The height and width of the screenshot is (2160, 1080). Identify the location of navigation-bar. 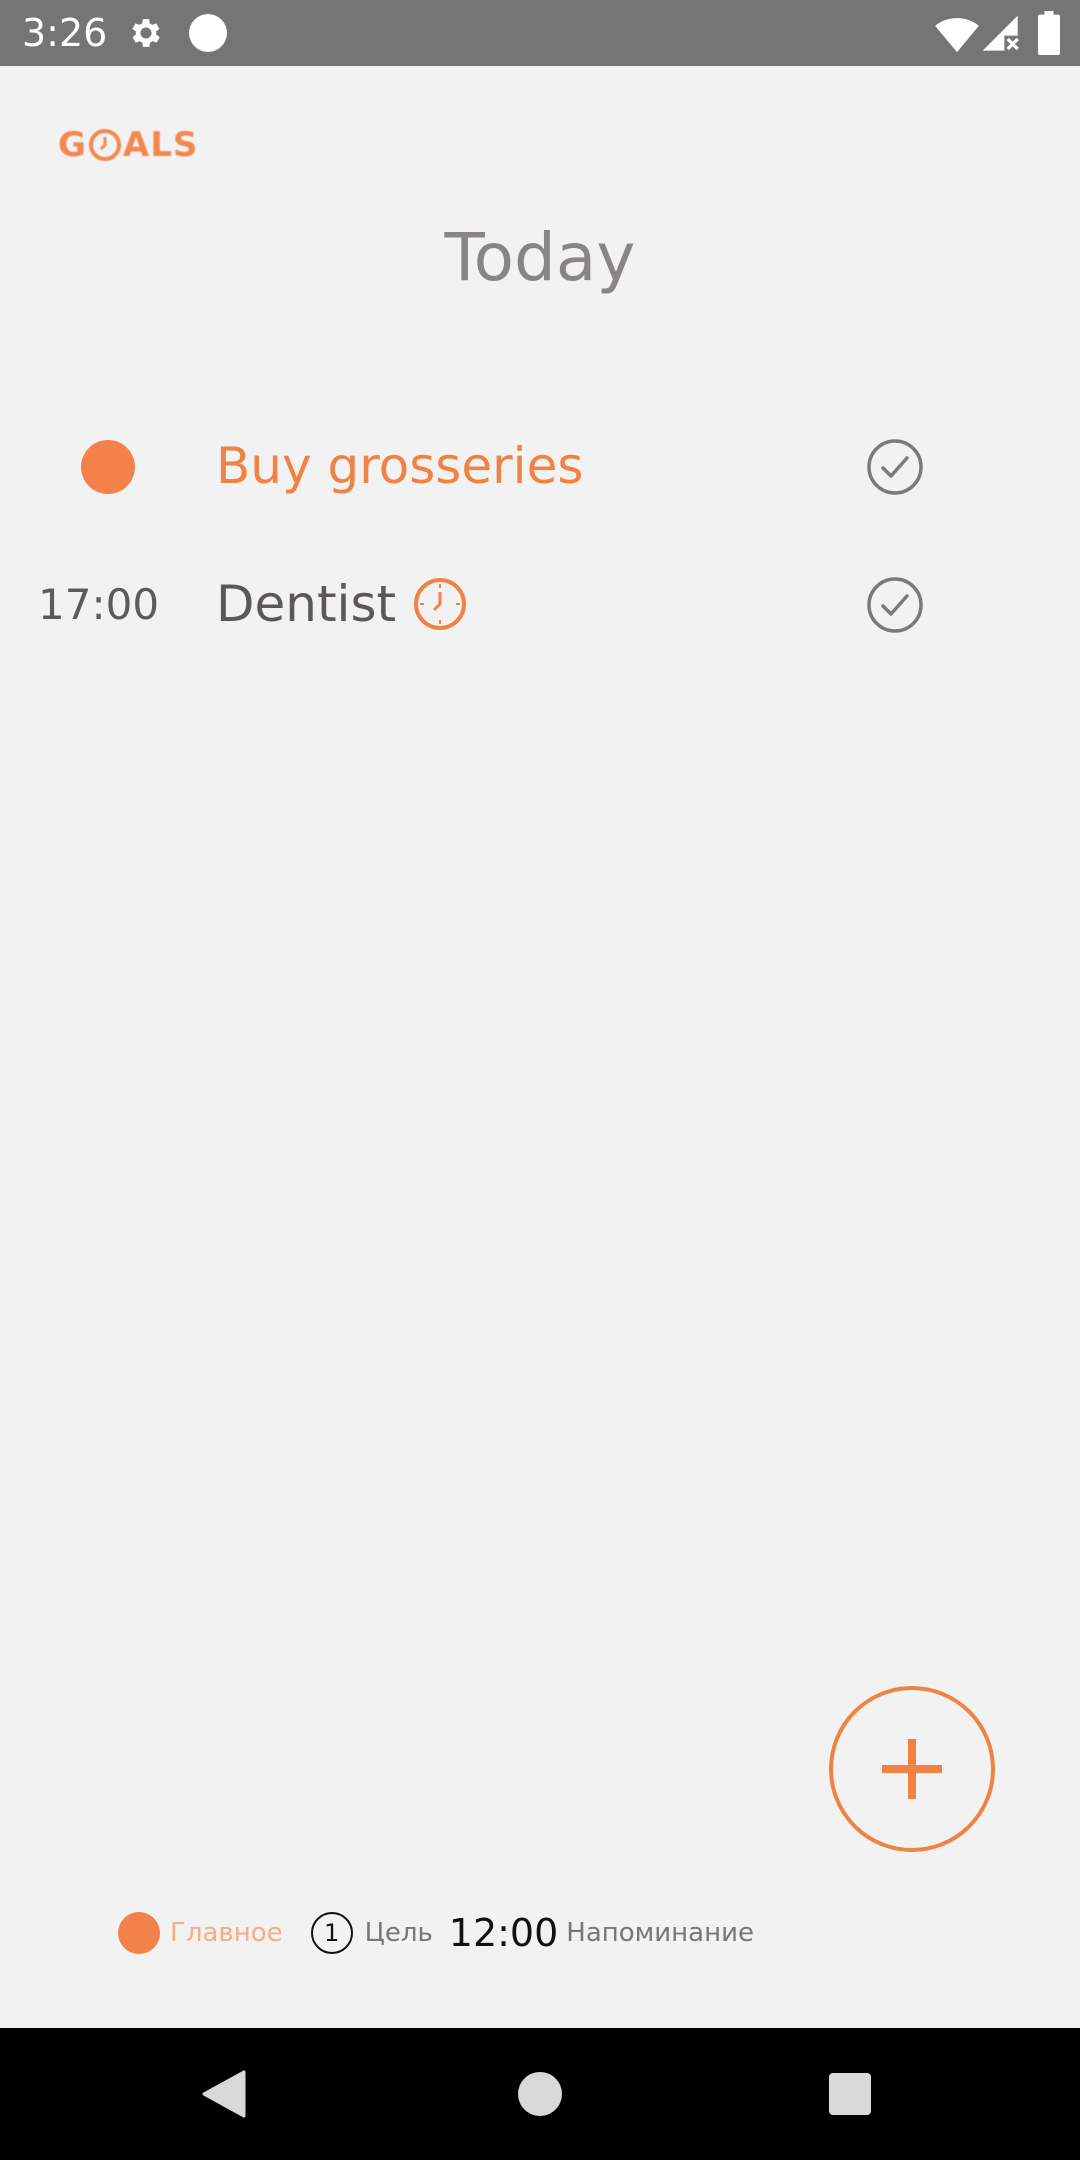
(540, 2094).